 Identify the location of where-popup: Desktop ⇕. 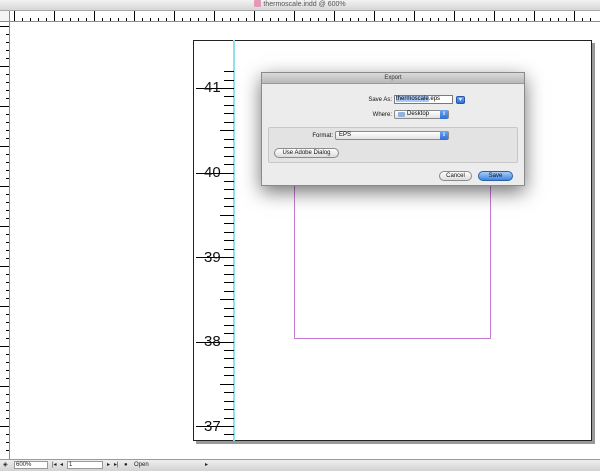
(421, 114).